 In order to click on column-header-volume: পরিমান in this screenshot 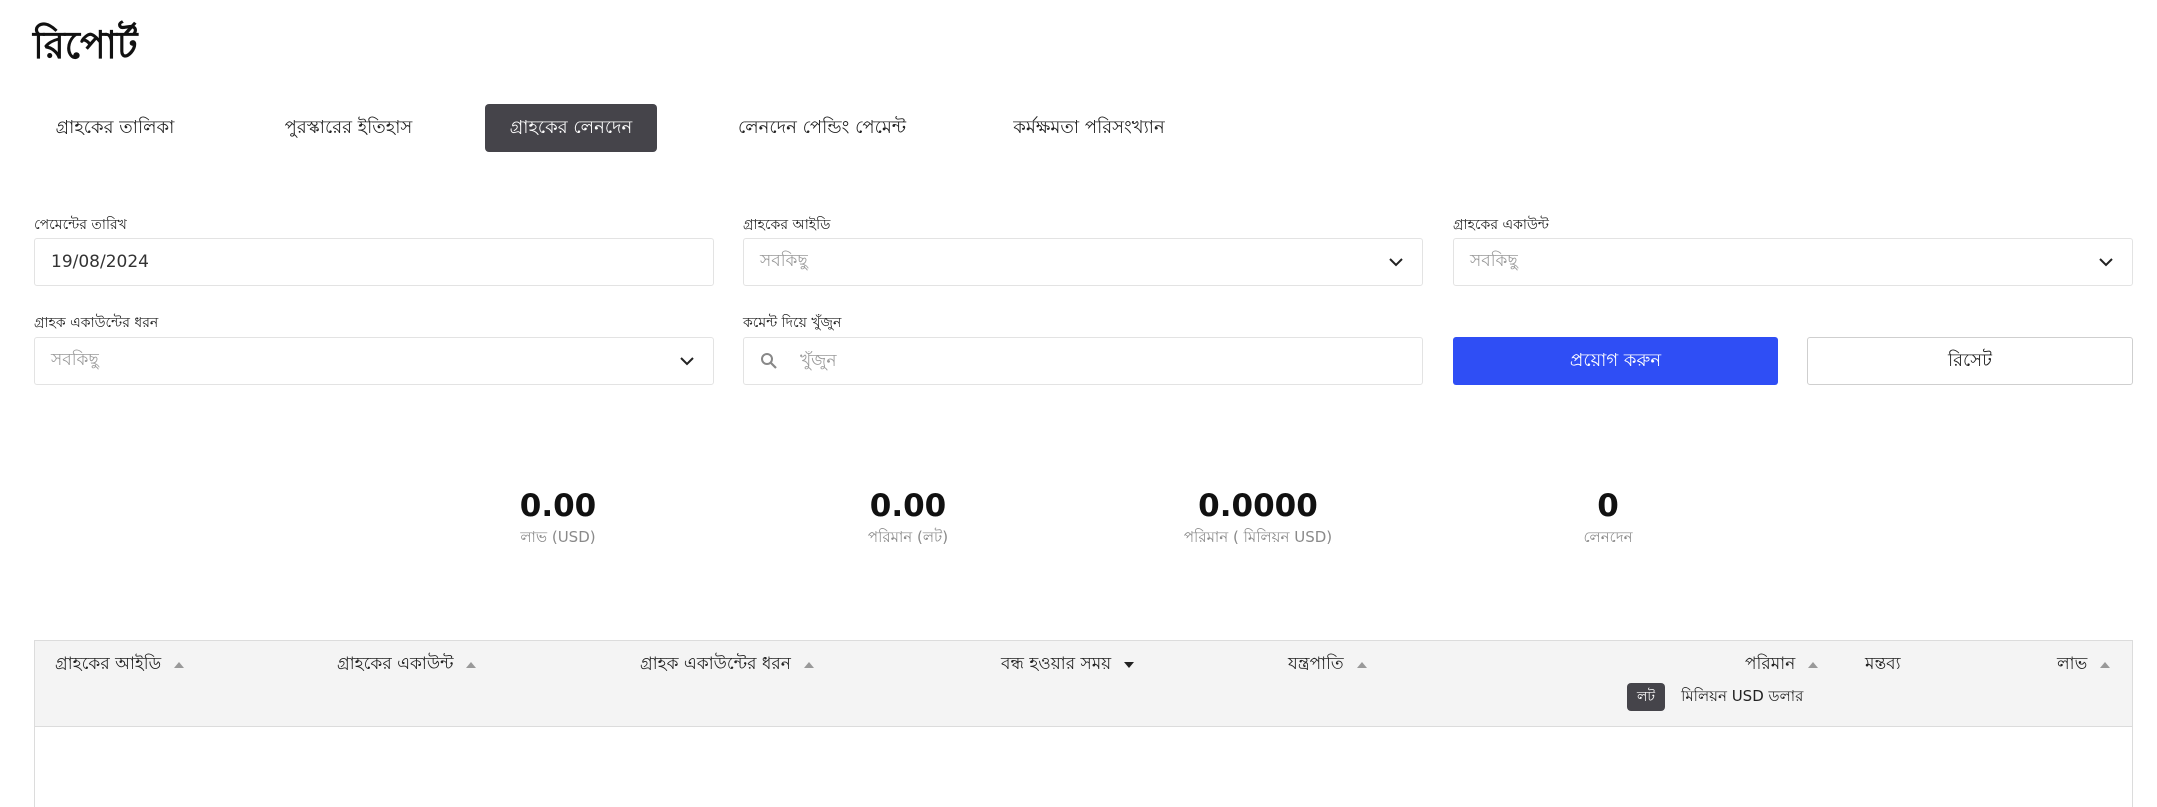, I will do `click(1782, 665)`.